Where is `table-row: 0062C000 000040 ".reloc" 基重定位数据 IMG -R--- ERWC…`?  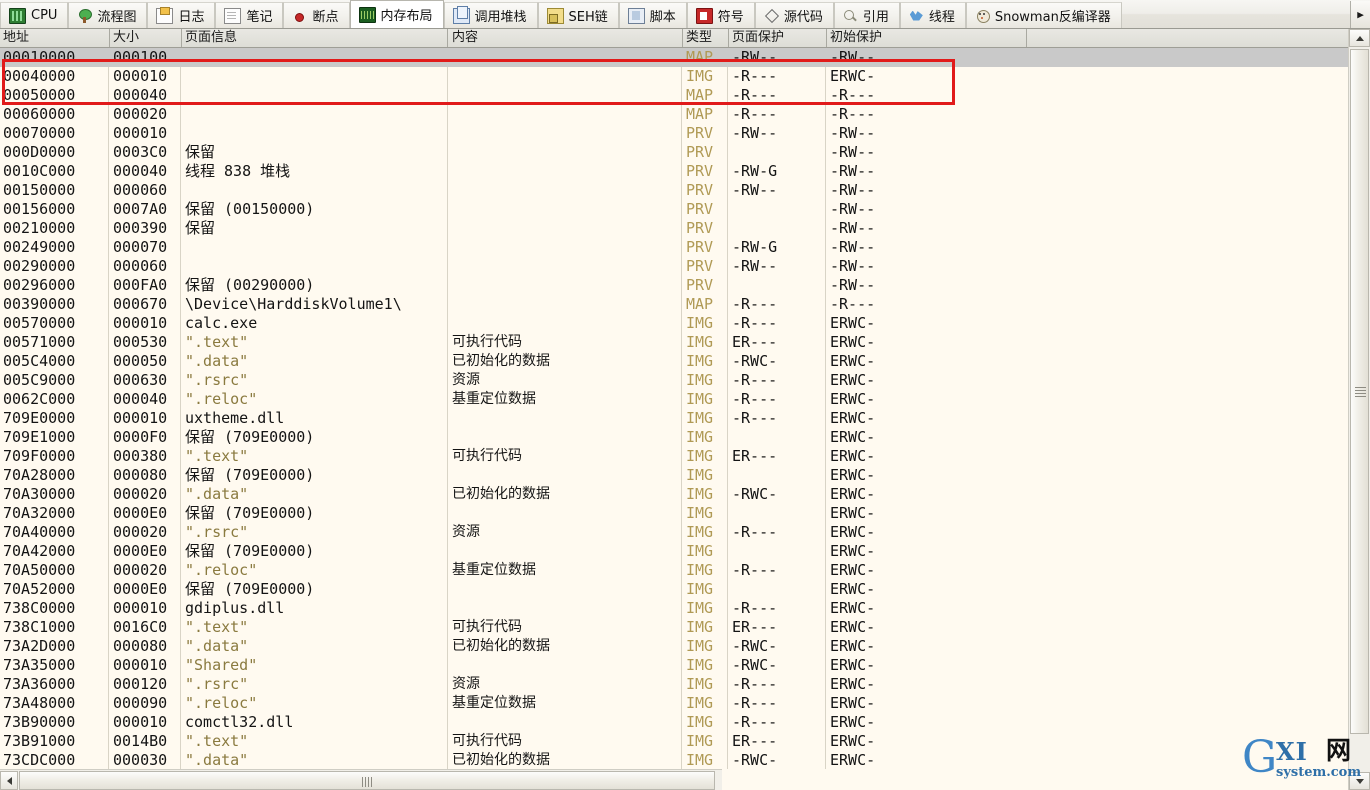
table-row: 0062C000 000040 ".reloc" 基重定位数据 IMG -R--- ERWC… is located at coordinates (674, 399).